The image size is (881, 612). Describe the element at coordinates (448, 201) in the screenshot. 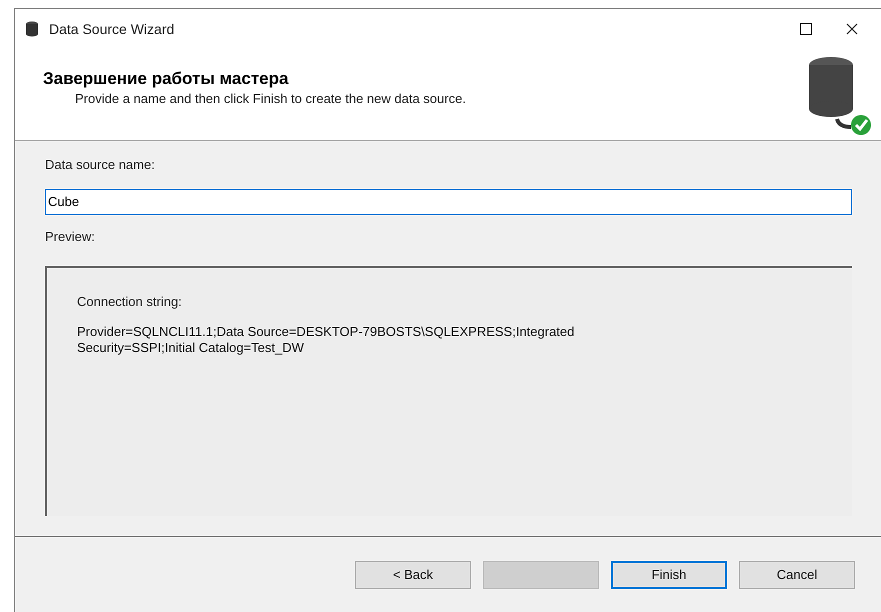

I see `name-input-field: Cube` at that location.